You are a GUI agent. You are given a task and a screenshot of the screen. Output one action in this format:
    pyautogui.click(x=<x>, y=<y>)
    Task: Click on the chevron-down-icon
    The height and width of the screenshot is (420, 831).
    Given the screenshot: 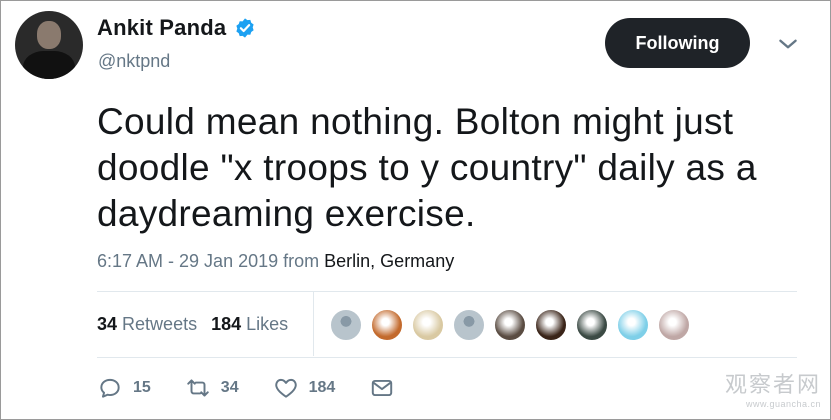 What is the action you would take?
    pyautogui.click(x=788, y=44)
    